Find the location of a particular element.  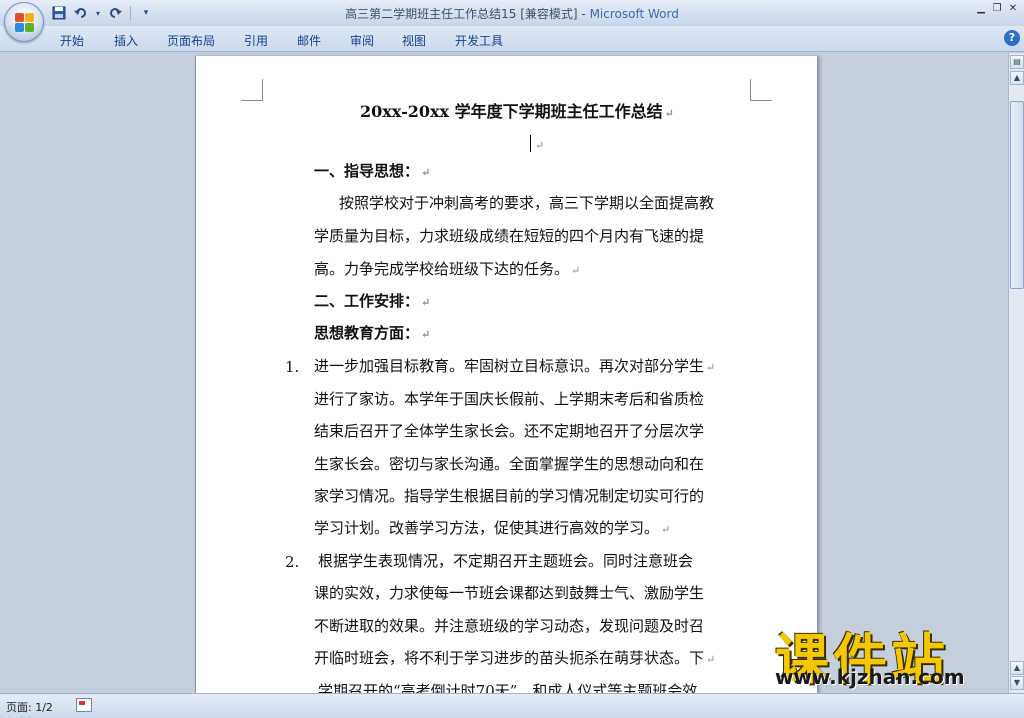

tab-review: 审阅 is located at coordinates (362, 40).